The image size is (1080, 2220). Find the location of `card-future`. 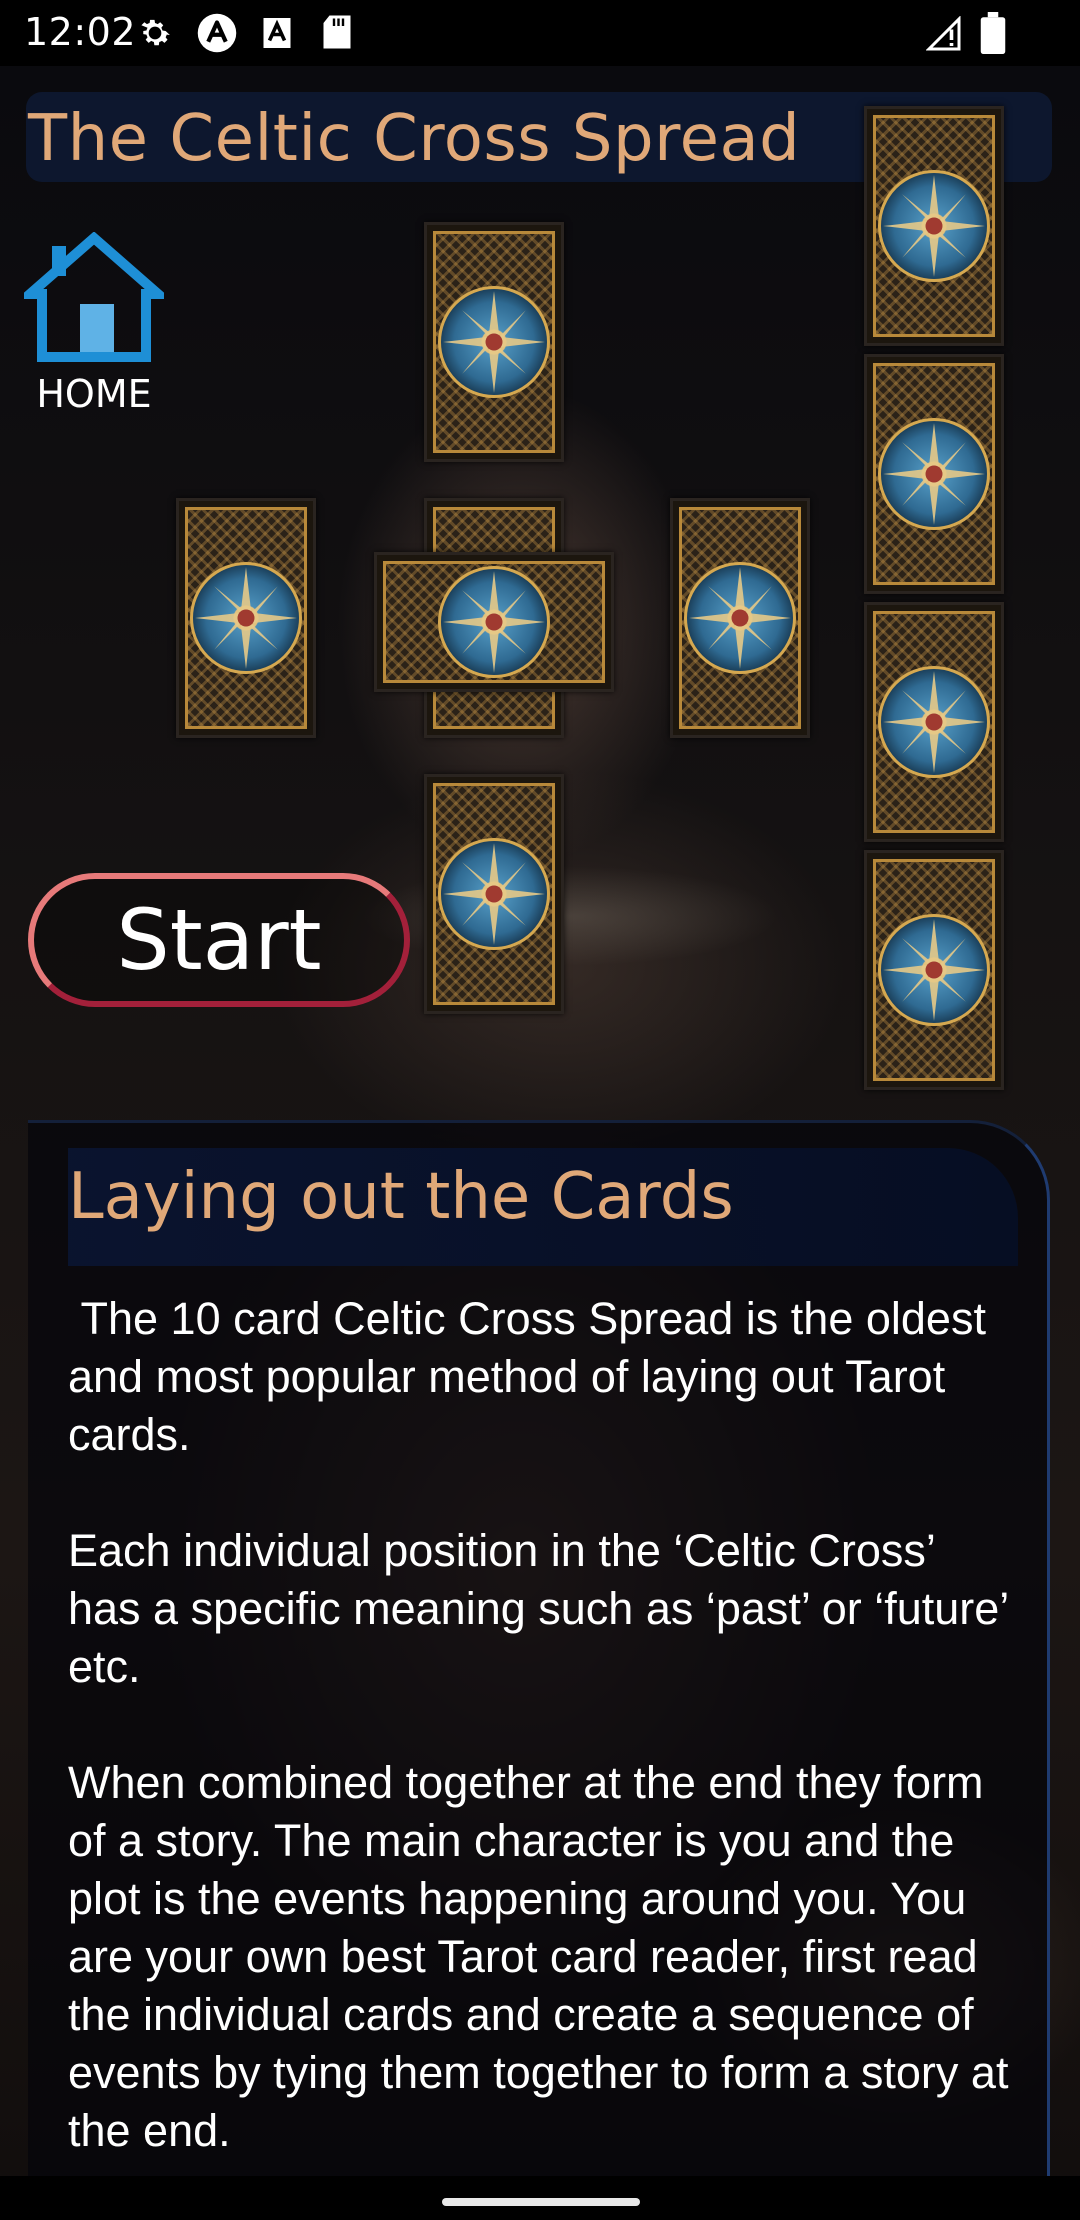

card-future is located at coordinates (740, 618).